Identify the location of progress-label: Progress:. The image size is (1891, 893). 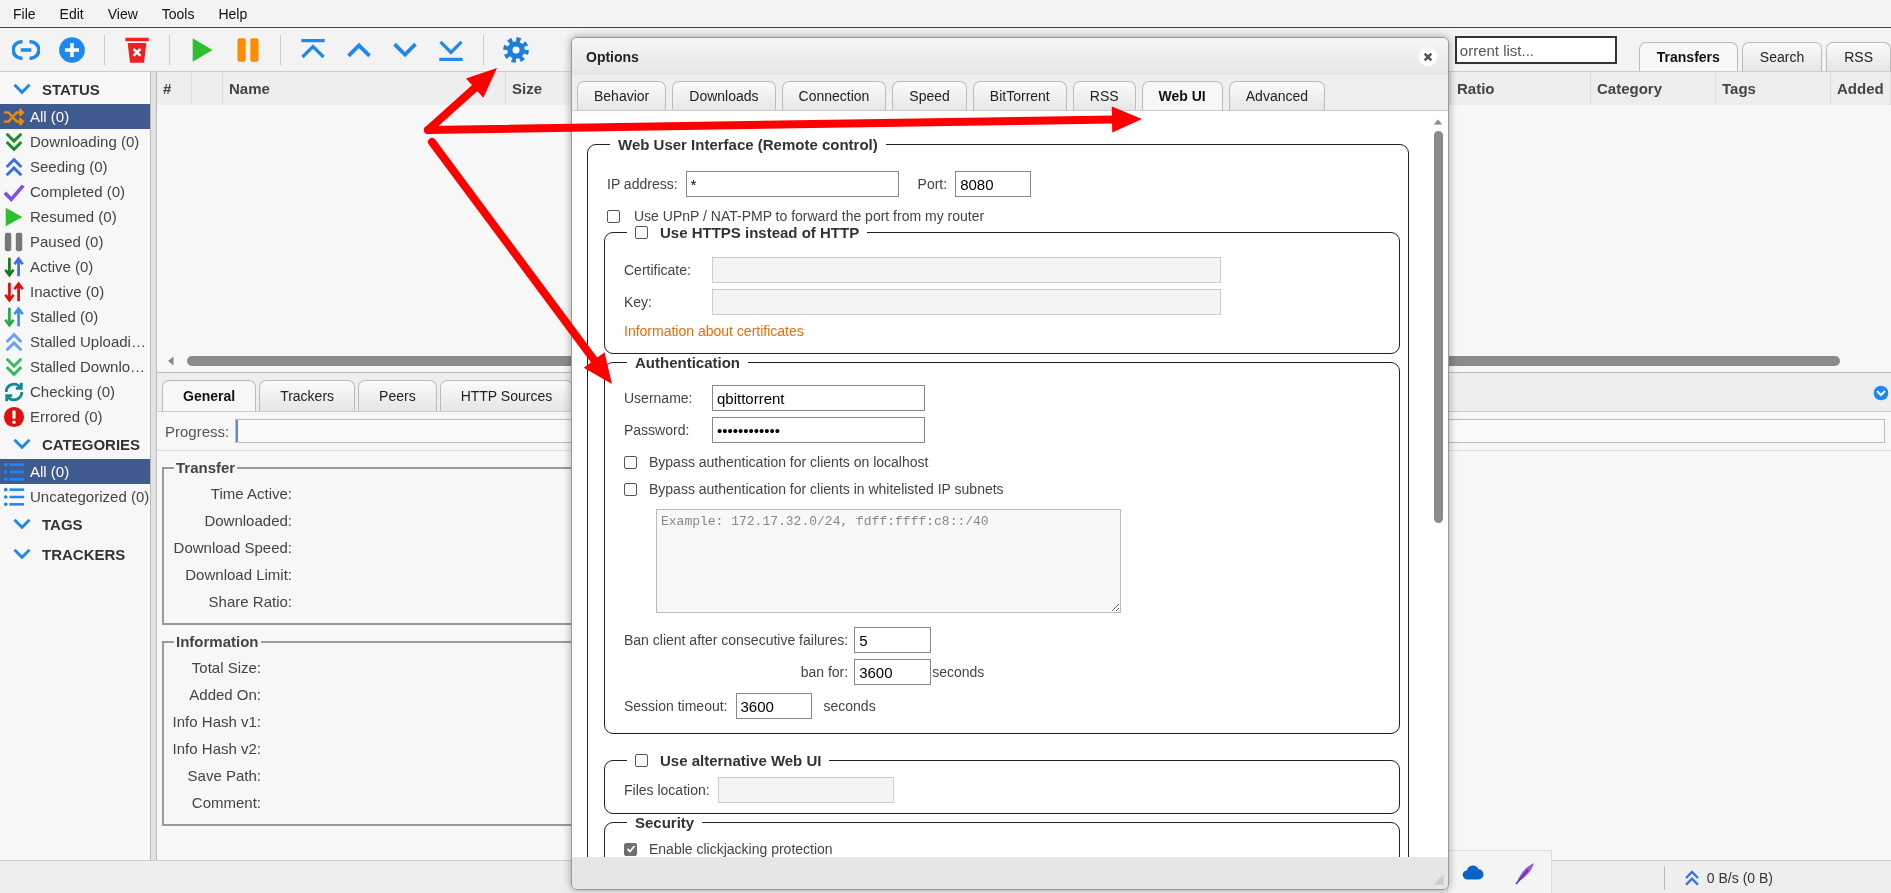
(197, 431).